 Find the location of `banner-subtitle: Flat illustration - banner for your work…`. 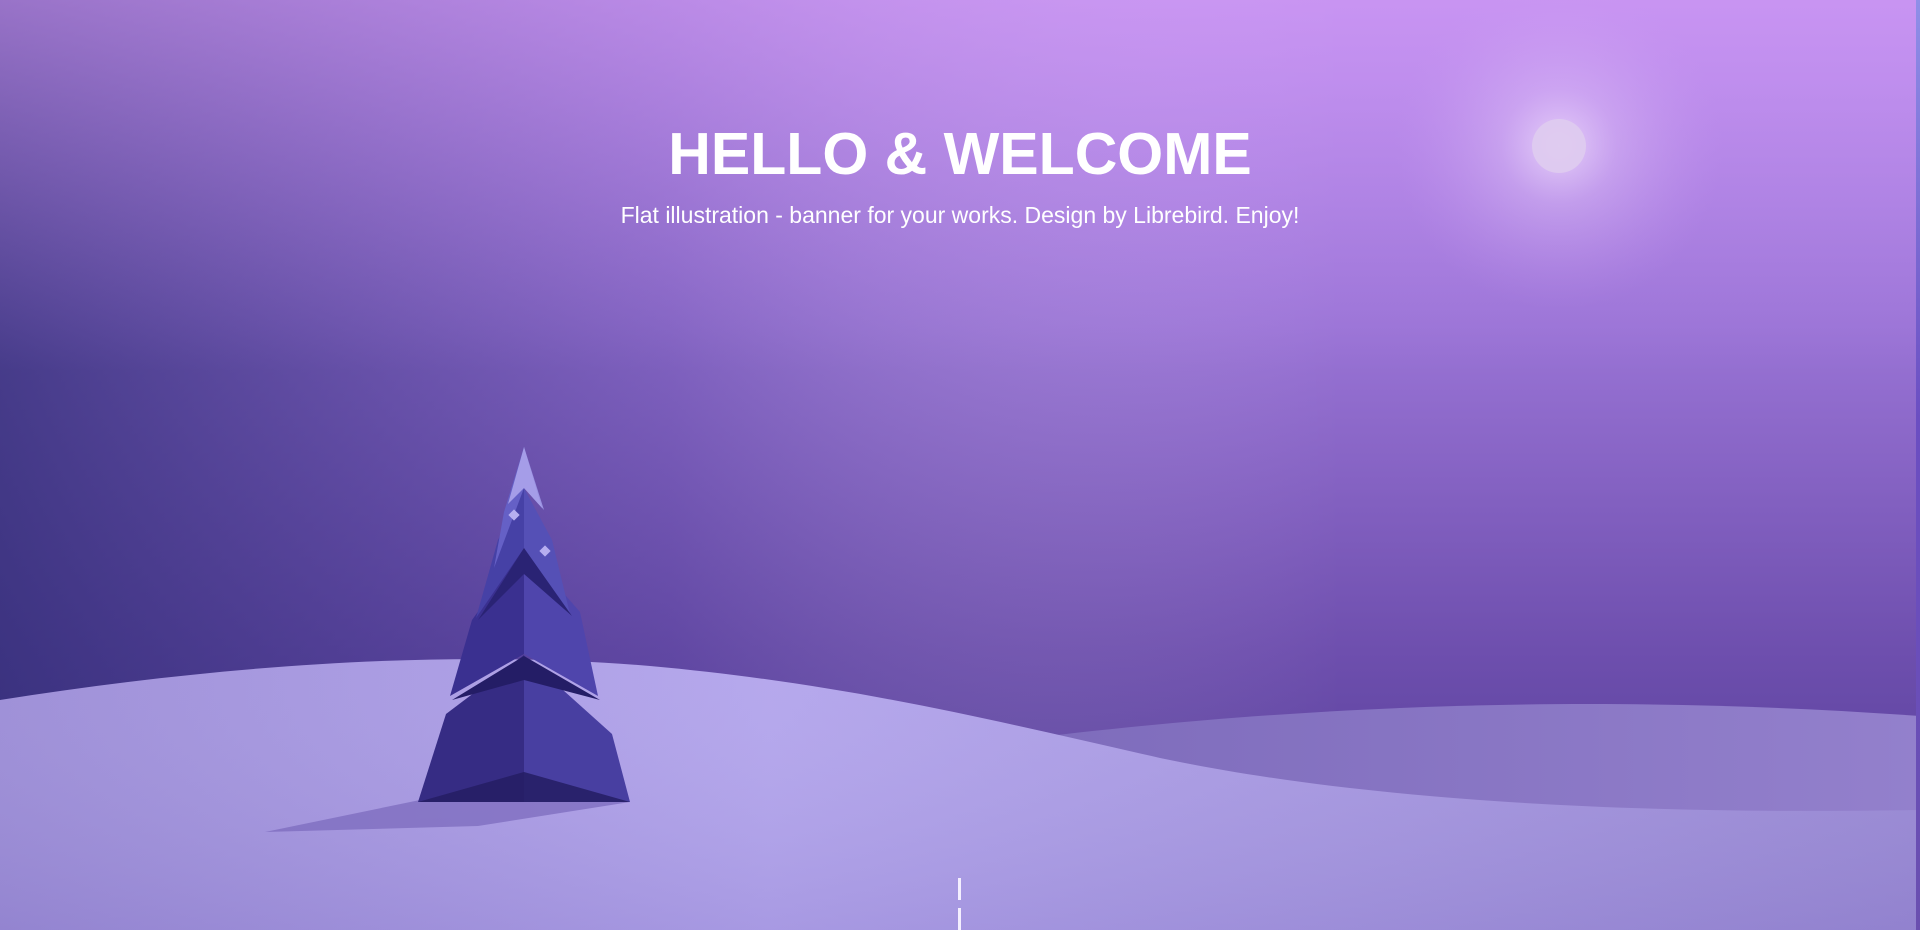

banner-subtitle: Flat illustration - banner for your work… is located at coordinates (960, 215).